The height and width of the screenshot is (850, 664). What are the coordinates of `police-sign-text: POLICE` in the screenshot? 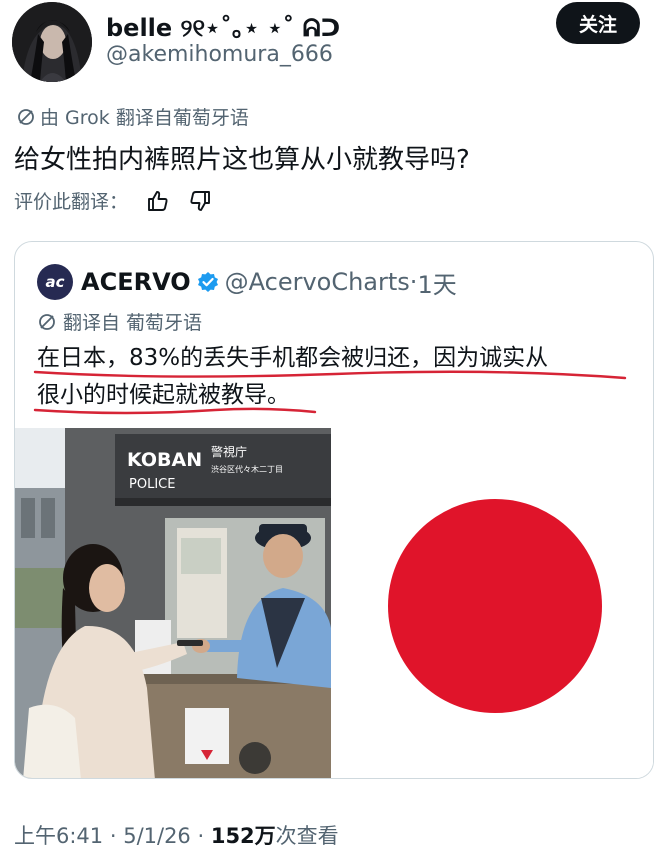 It's located at (152, 484).